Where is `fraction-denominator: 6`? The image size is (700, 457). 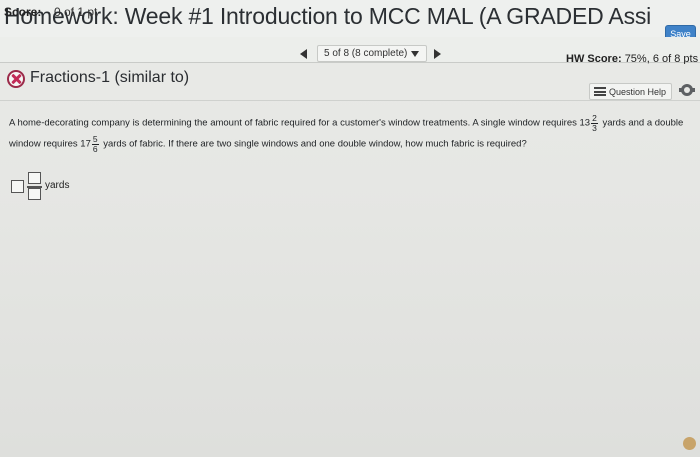 fraction-denominator: 6 is located at coordinates (95, 148).